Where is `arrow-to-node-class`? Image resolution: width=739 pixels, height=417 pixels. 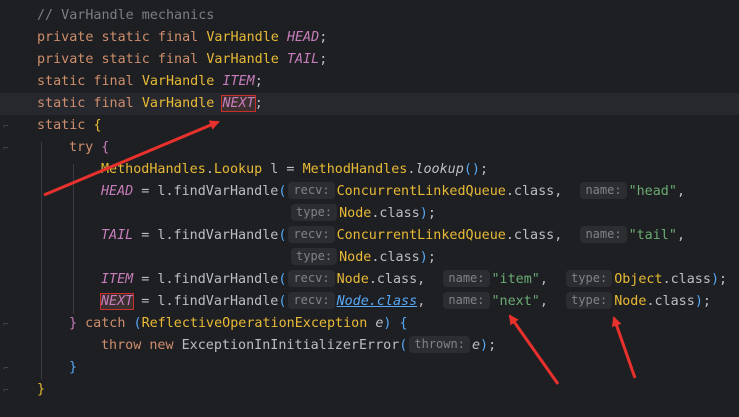 arrow-to-node-class is located at coordinates (624, 347).